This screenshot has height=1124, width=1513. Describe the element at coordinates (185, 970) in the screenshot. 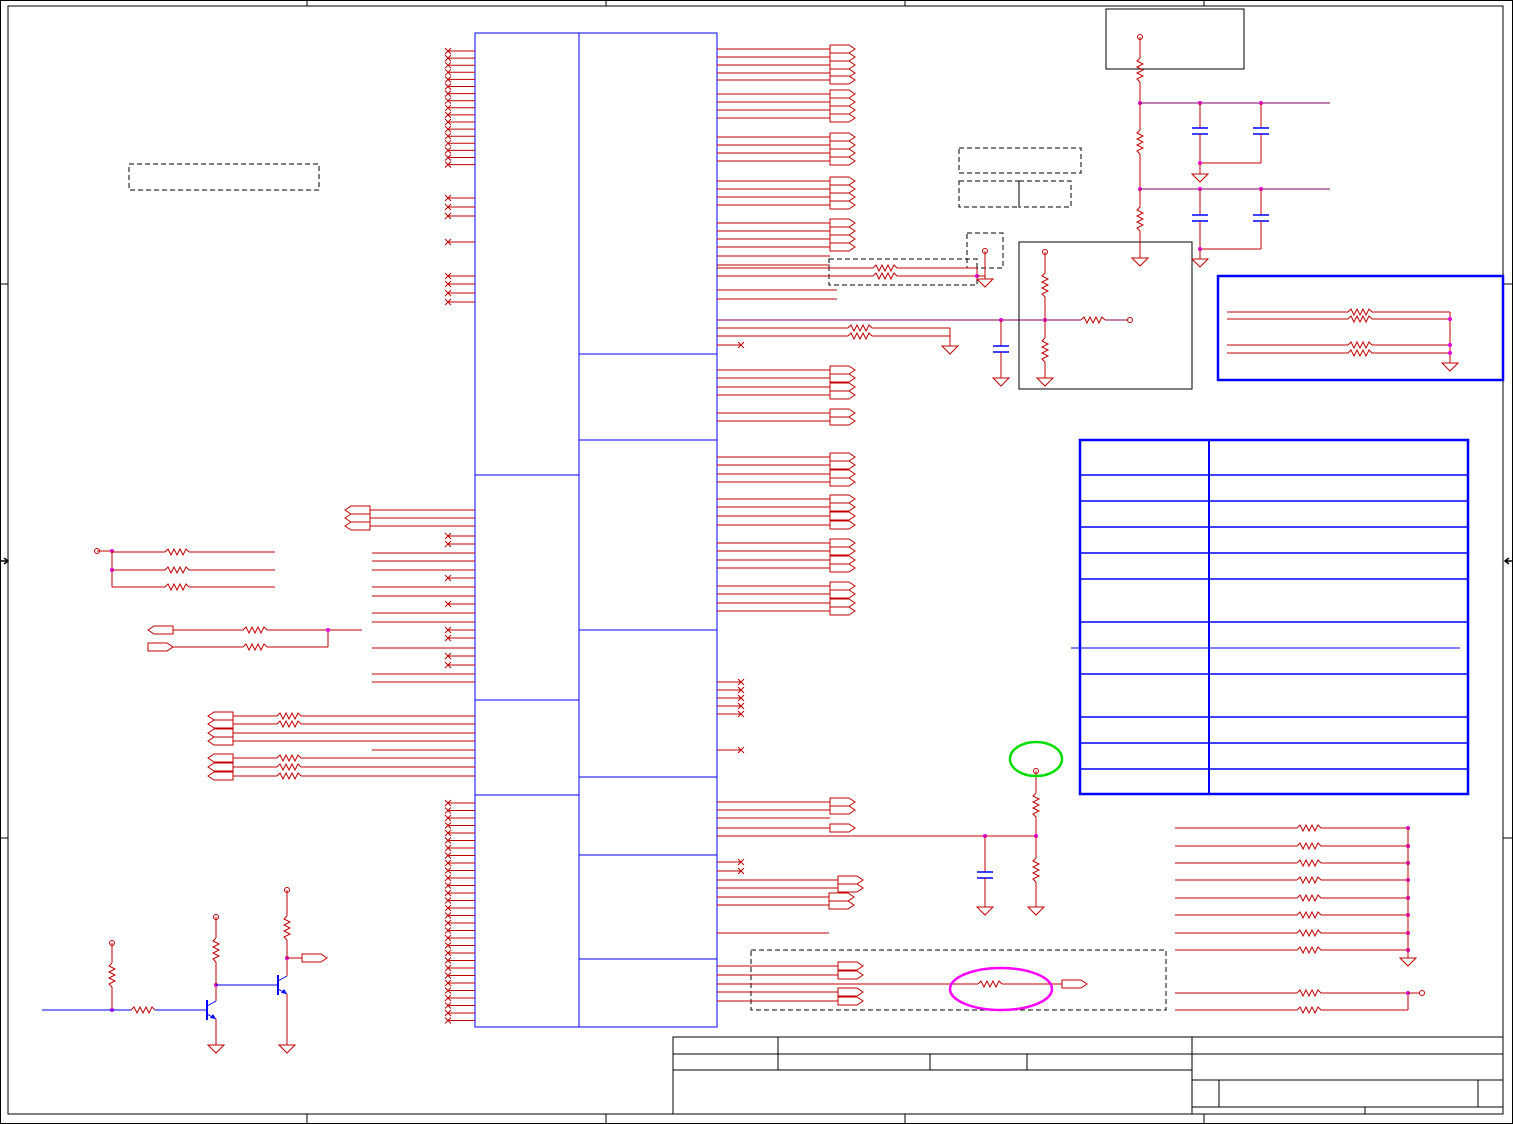

I see `transistor-driver` at that location.